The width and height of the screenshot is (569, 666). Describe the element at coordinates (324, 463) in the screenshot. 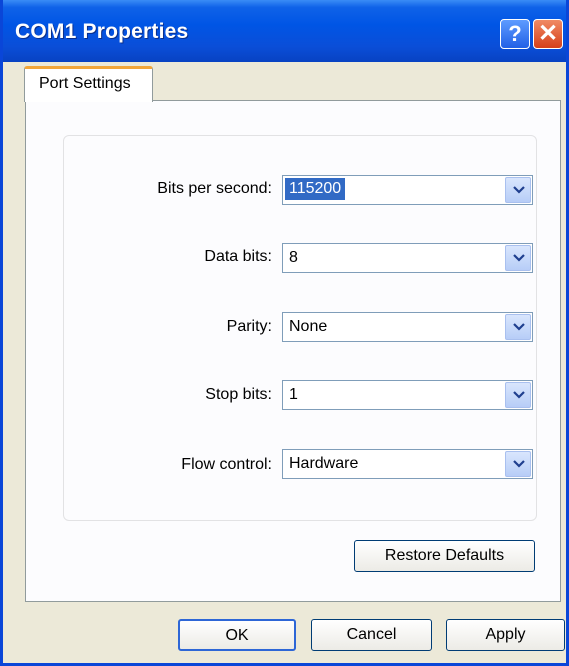

I see `flow-control-value: Hardware` at that location.